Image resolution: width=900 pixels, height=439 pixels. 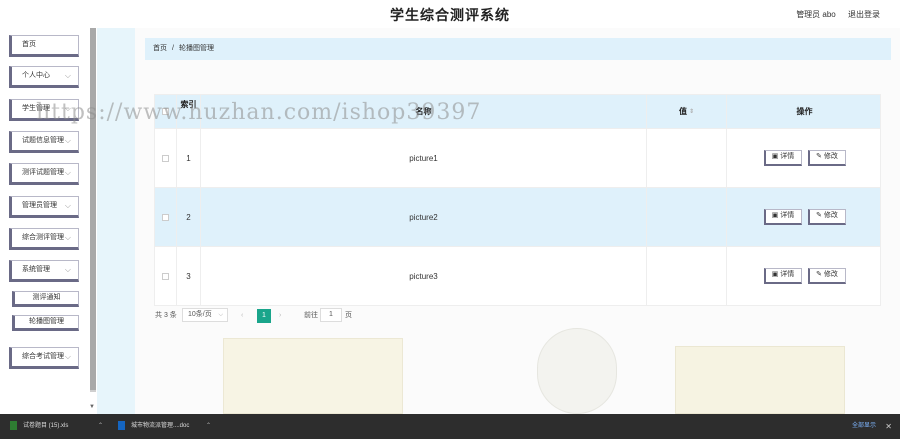 What do you see at coordinates (424, 217) in the screenshot?
I see `row-name: picture2` at bounding box center [424, 217].